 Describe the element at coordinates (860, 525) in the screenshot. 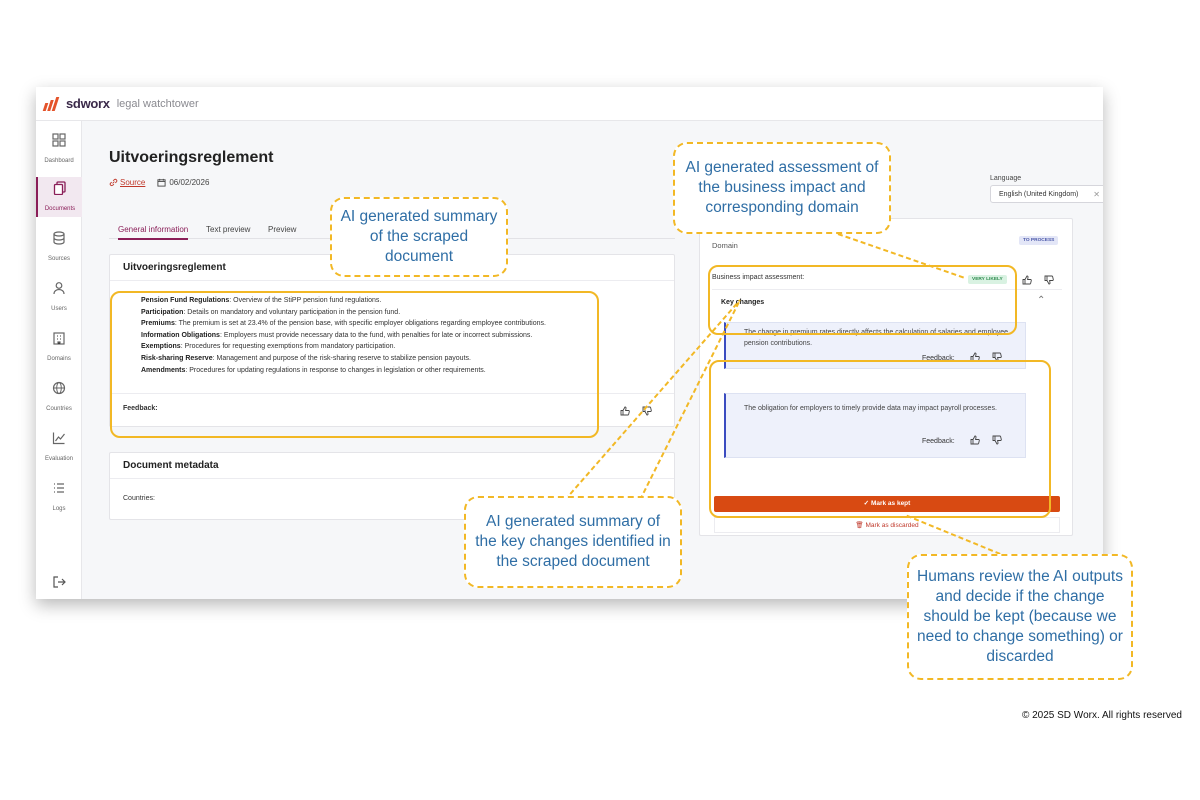

I see `trash-icon: 🗑` at that location.